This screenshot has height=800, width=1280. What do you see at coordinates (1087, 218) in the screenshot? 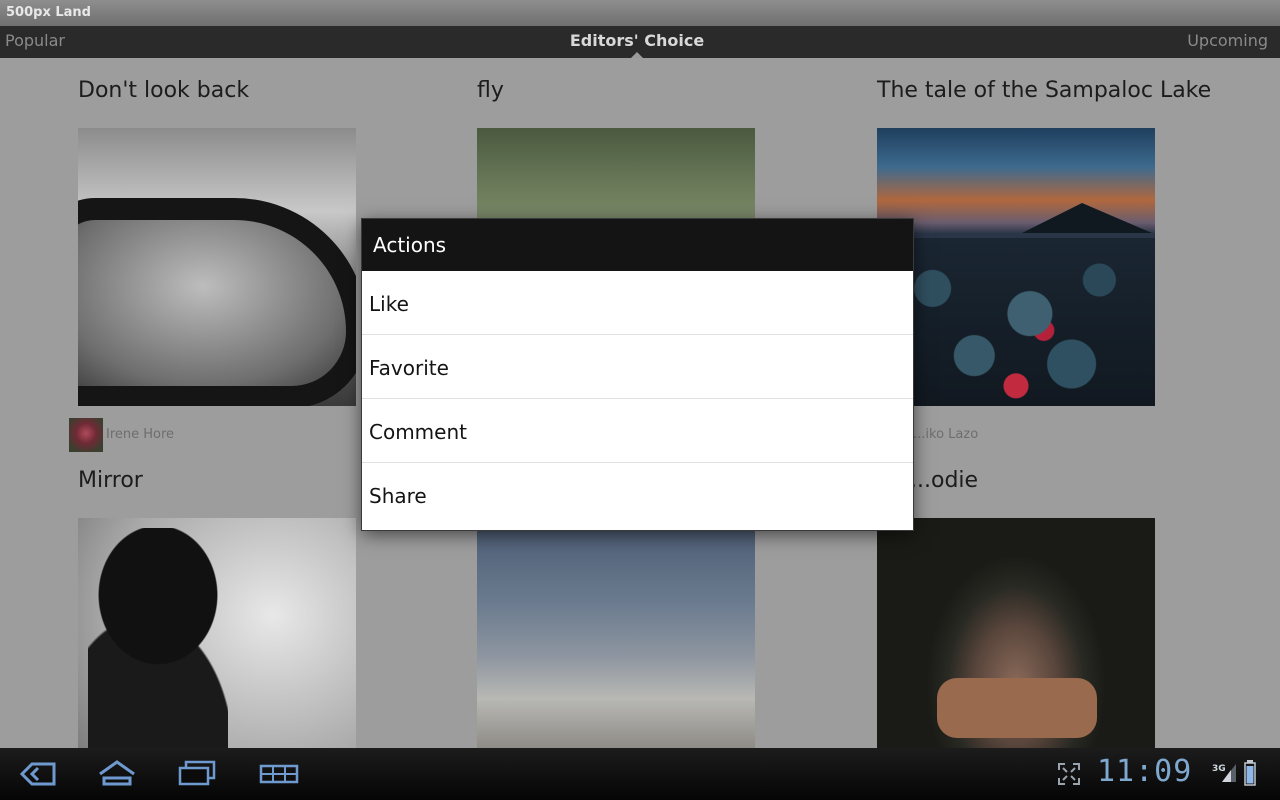
I see `photo-mountain-shape` at bounding box center [1087, 218].